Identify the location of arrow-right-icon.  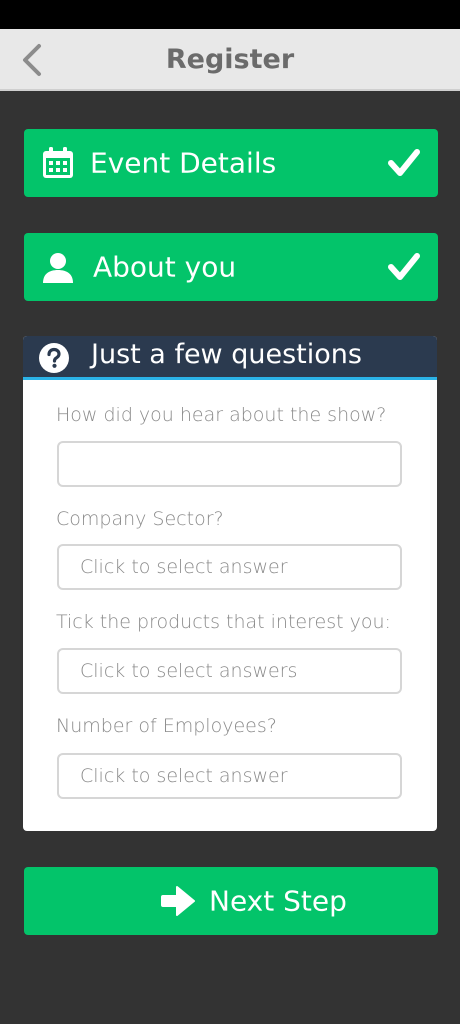
(178, 901).